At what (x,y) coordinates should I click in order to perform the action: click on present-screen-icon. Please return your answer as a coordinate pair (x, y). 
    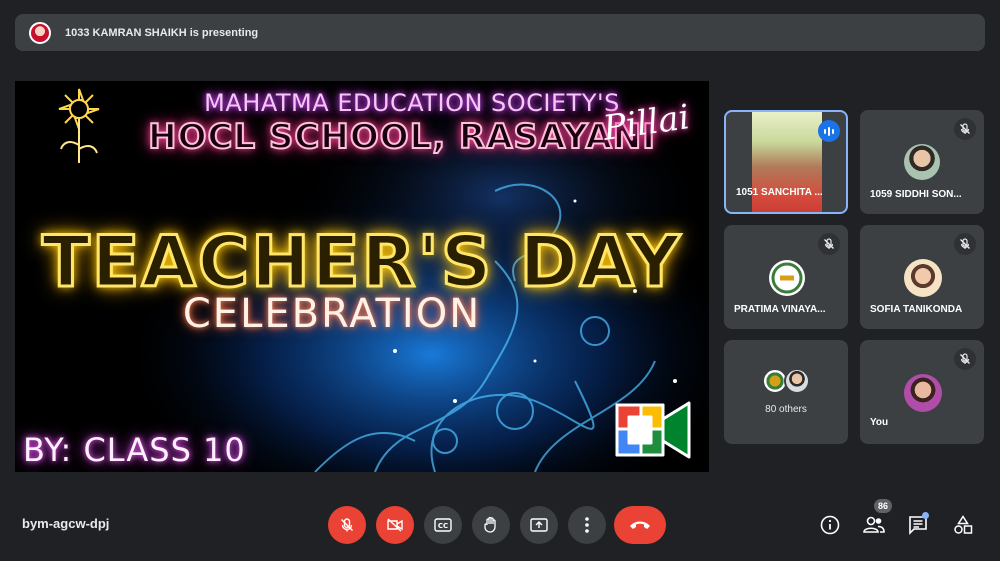
    Looking at the image, I should click on (539, 525).